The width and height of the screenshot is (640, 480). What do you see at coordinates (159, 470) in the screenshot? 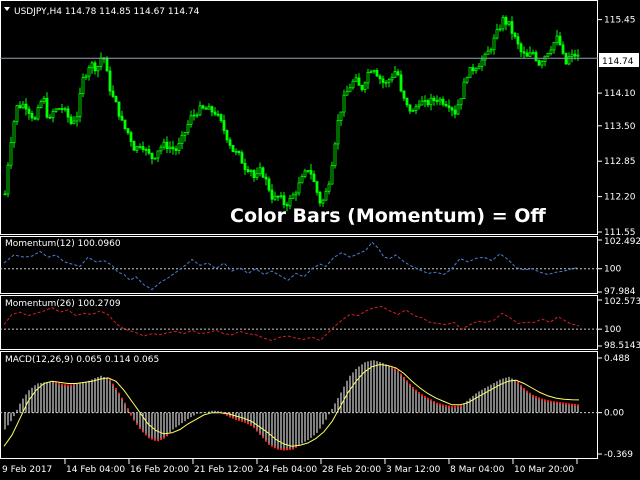
I see `time-tick-label: 16 Feb 20:00` at bounding box center [159, 470].